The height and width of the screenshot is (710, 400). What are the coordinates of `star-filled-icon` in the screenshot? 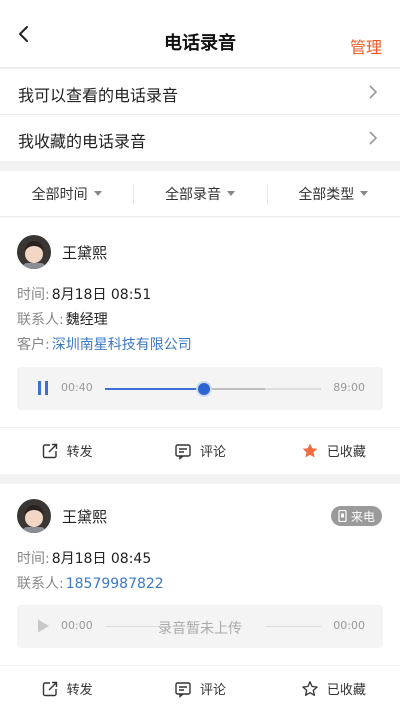 It's located at (310, 450).